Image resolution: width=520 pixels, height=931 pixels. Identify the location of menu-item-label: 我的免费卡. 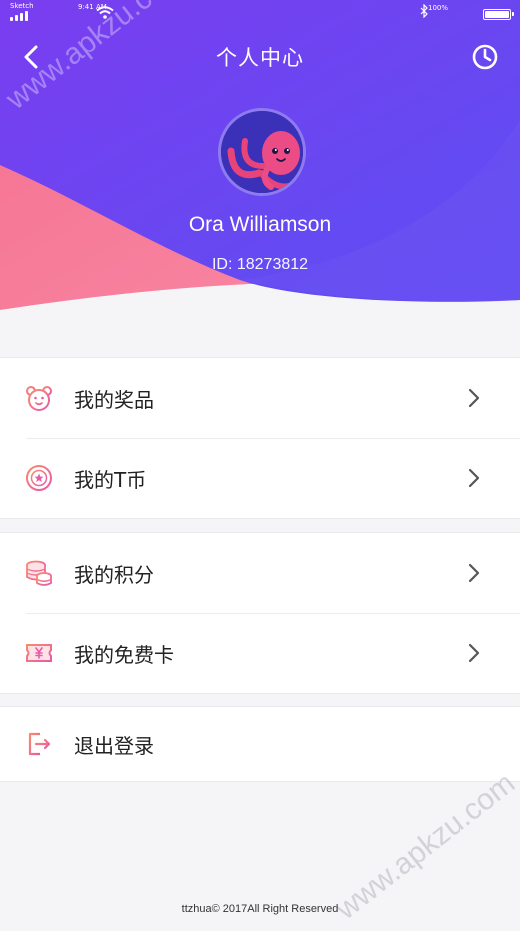
(124, 654).